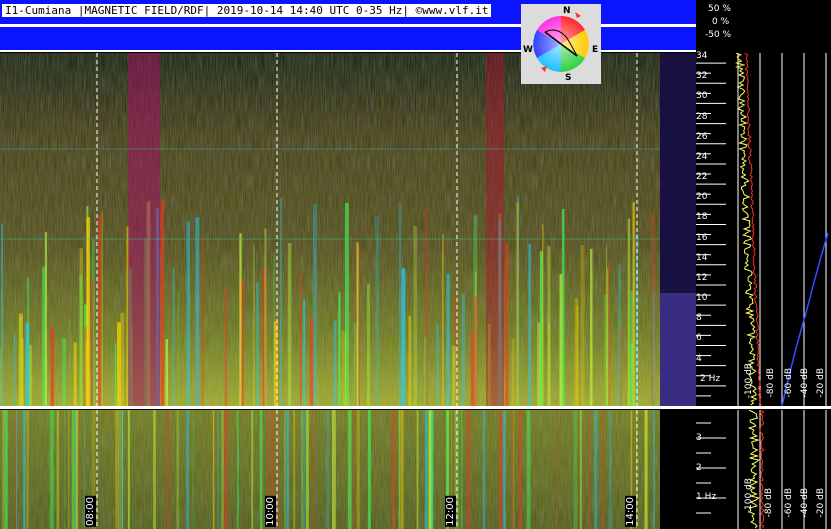 The width and height of the screenshot is (831, 529). What do you see at coordinates (567, 11) in the screenshot?
I see `compass-north: N` at bounding box center [567, 11].